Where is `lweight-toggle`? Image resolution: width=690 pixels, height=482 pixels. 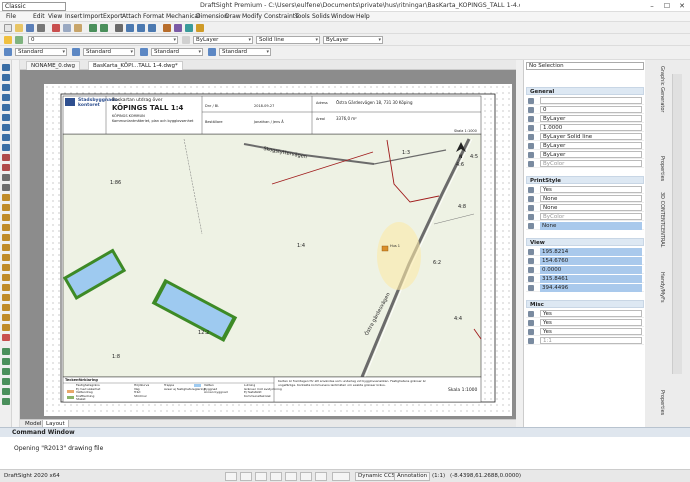 lweight-toggle is located at coordinates (341, 476).